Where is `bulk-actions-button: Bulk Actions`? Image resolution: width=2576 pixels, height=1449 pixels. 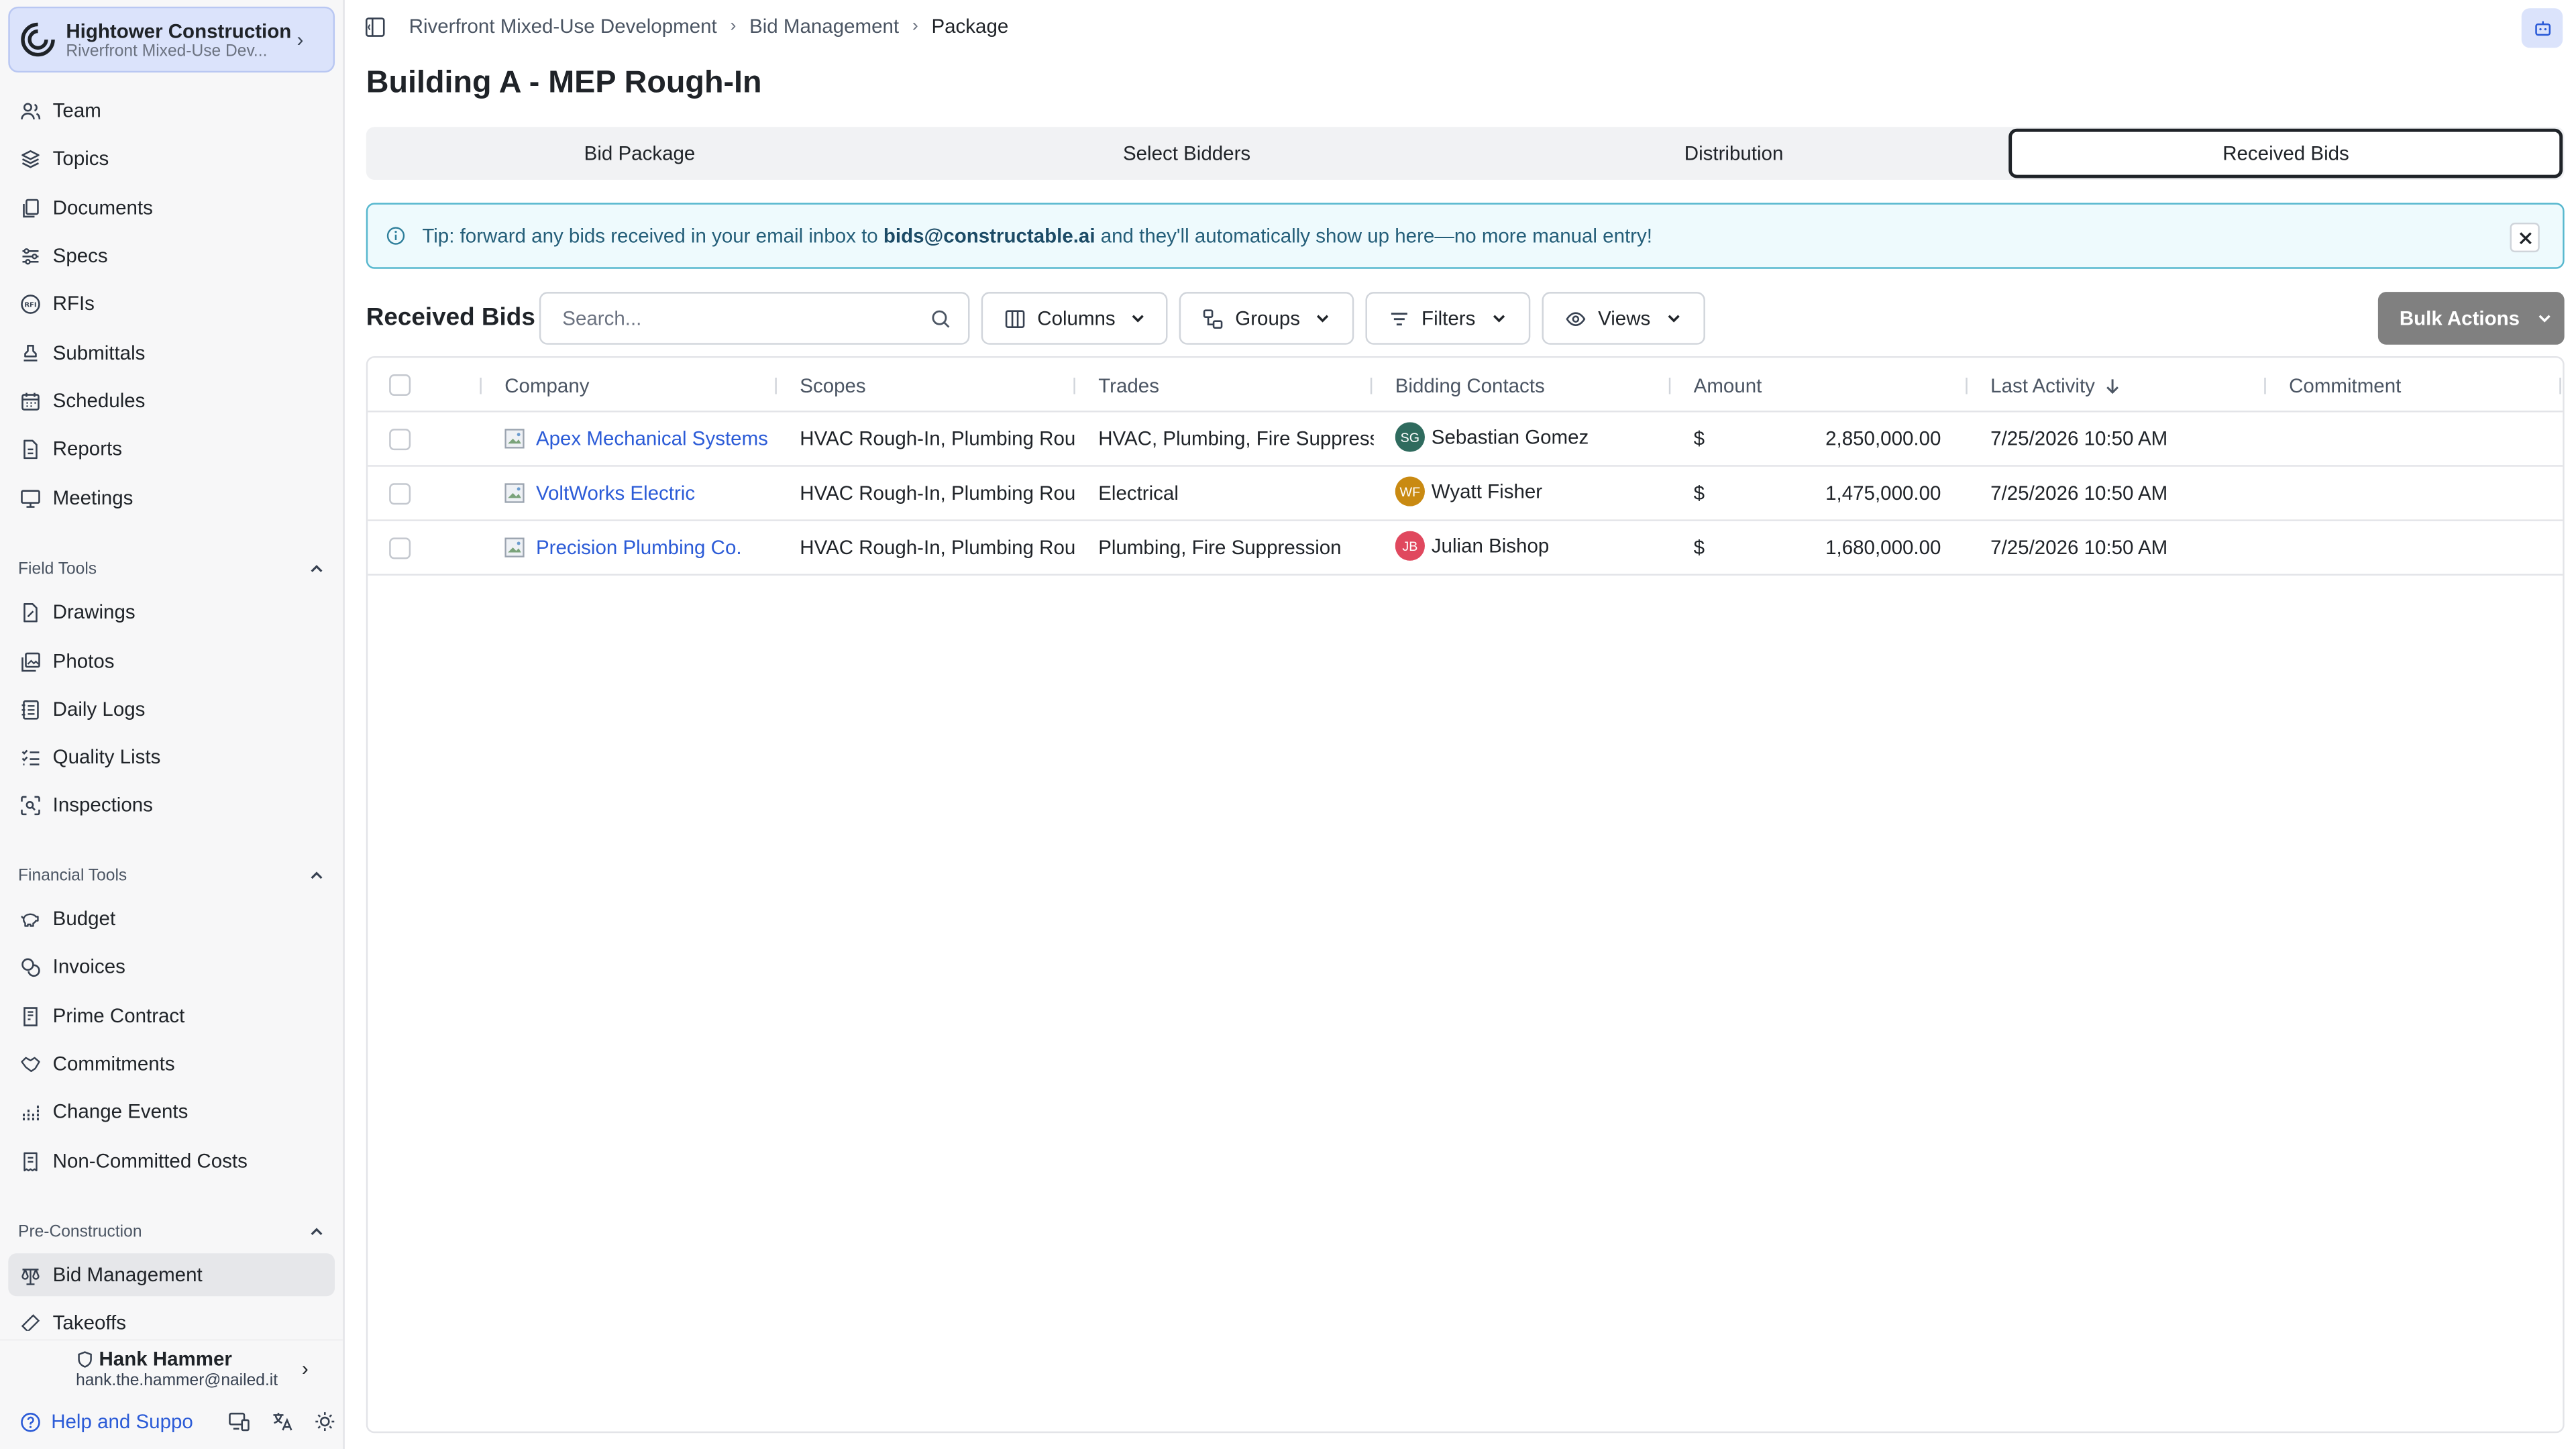 bulk-actions-button: Bulk Actions is located at coordinates (2471, 318).